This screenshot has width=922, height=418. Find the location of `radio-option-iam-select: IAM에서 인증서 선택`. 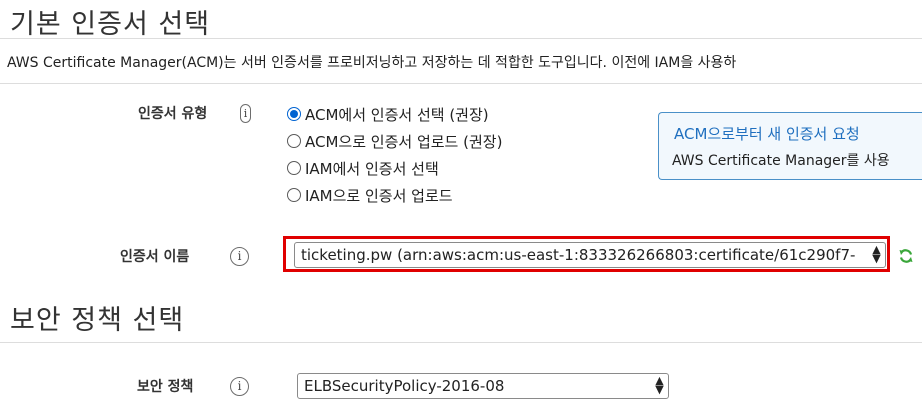

radio-option-iam-select: IAM에서 인증서 선택 is located at coordinates (363, 168).